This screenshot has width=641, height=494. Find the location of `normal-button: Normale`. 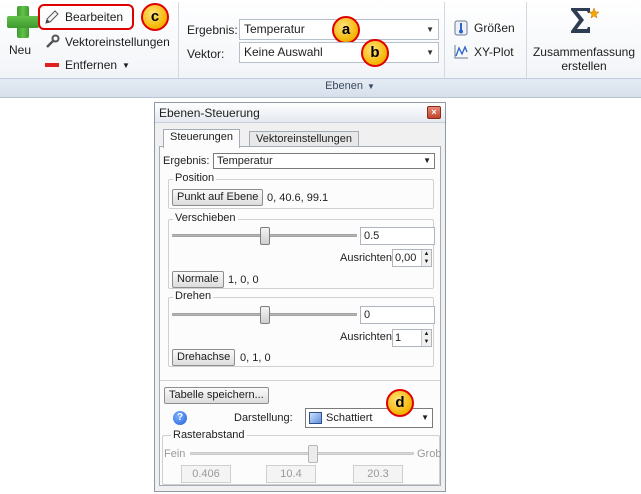

normal-button: Normale is located at coordinates (198, 279).